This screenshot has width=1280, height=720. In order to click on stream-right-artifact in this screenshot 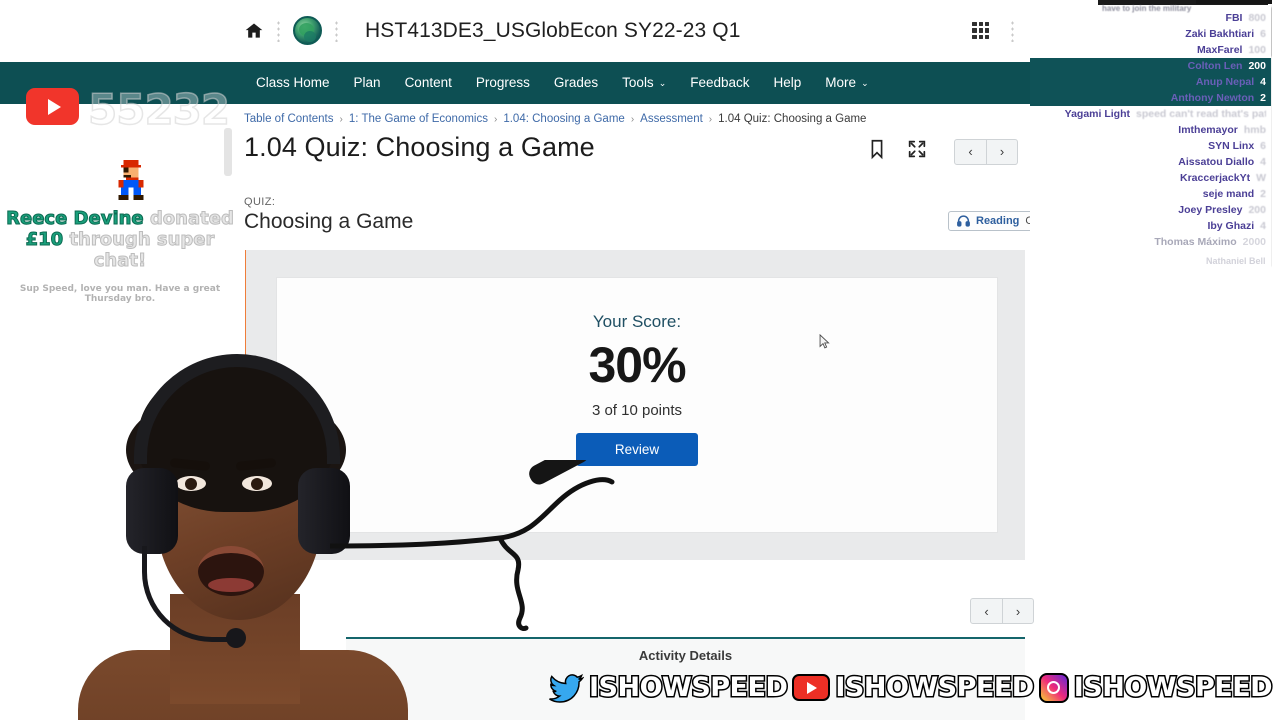, I will do `click(1276, 360)`.